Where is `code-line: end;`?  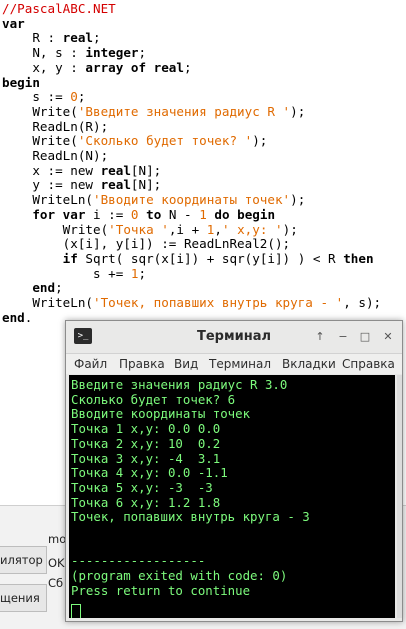 code-line: end; is located at coordinates (32, 288).